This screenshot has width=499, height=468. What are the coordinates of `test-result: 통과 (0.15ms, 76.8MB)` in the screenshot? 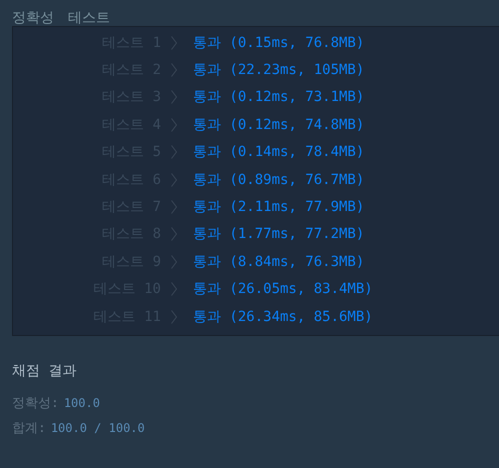 It's located at (278, 43).